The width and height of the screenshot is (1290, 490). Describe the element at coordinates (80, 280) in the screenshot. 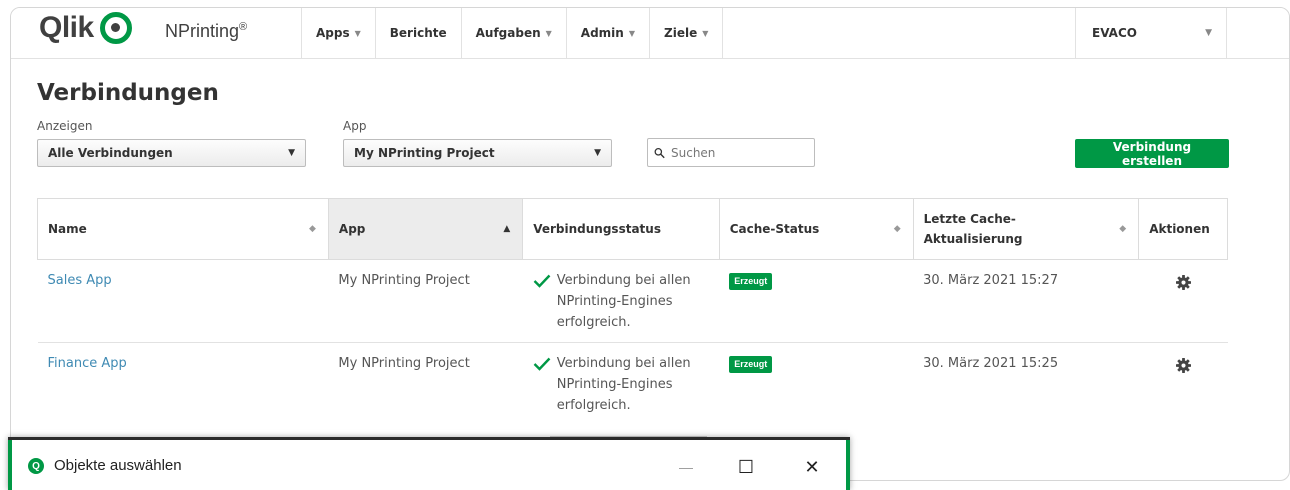

I see `connection-link: Sales App` at that location.